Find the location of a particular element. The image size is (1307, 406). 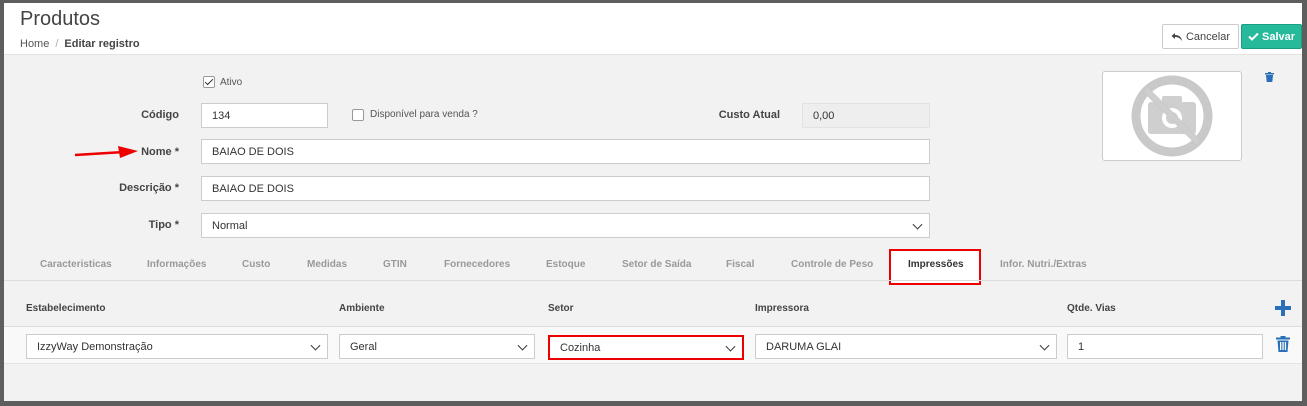

tab-fornecedores: Fornecedores is located at coordinates (477, 264).